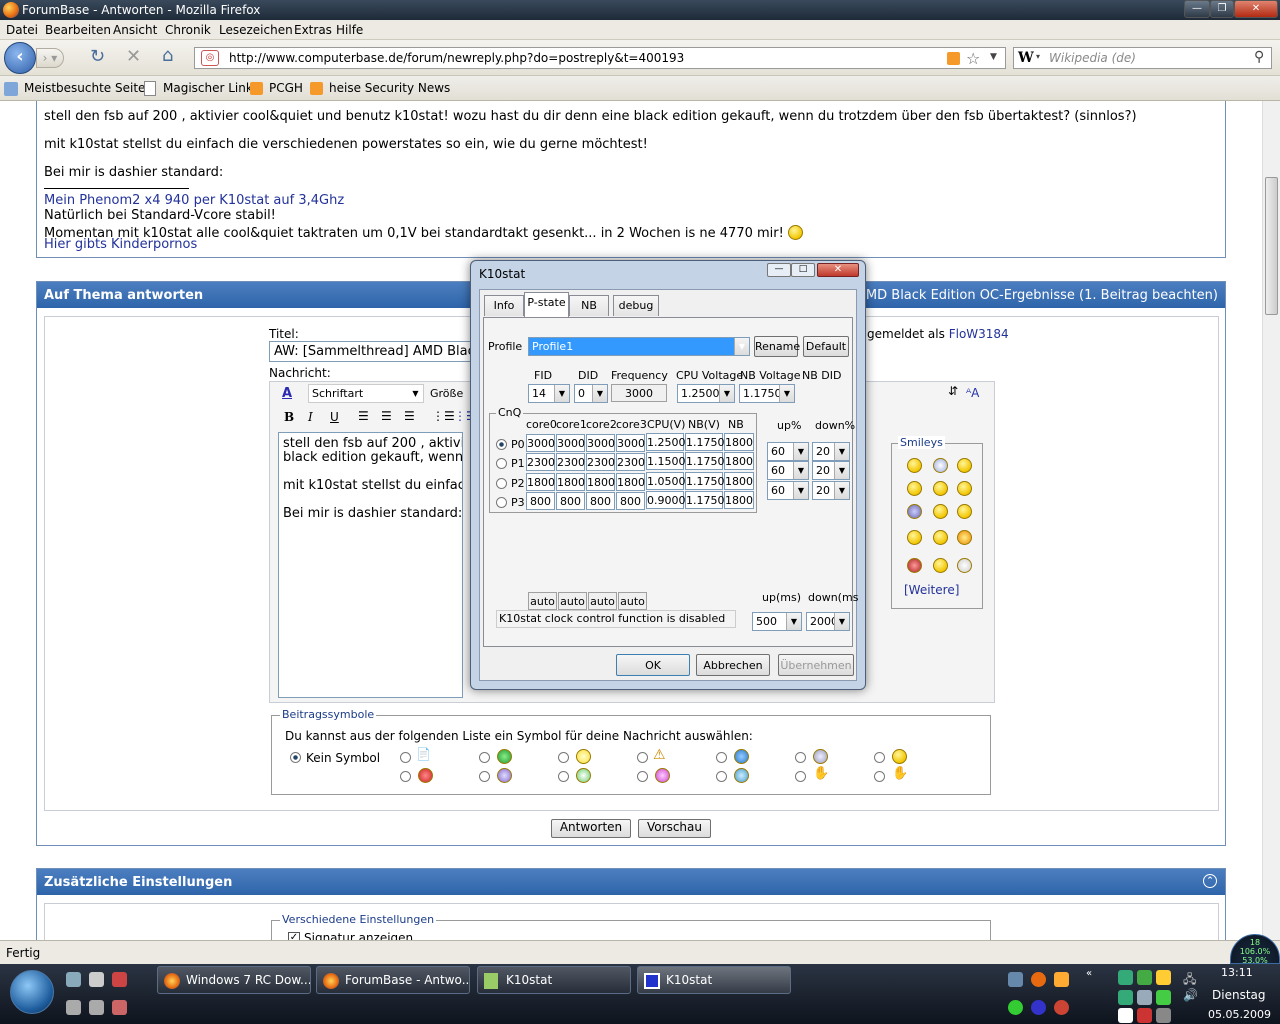 This screenshot has width=1280, height=1024. Describe the element at coordinates (639, 346) in the screenshot. I see `profile-select: Profile1 ▼` at that location.